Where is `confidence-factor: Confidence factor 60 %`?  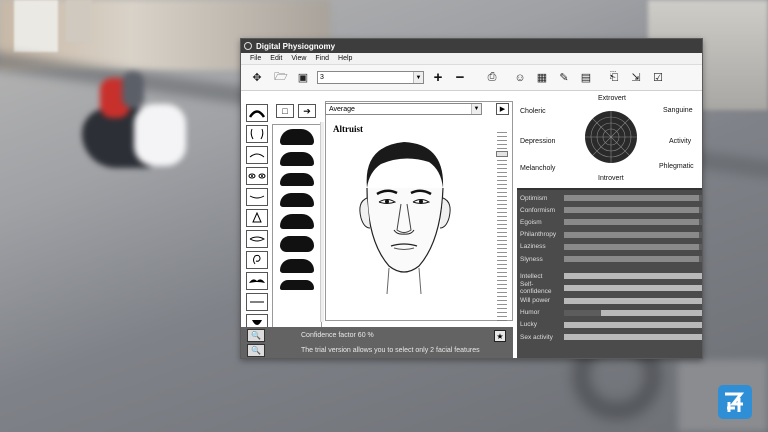 confidence-factor: Confidence factor 60 % is located at coordinates (337, 335).